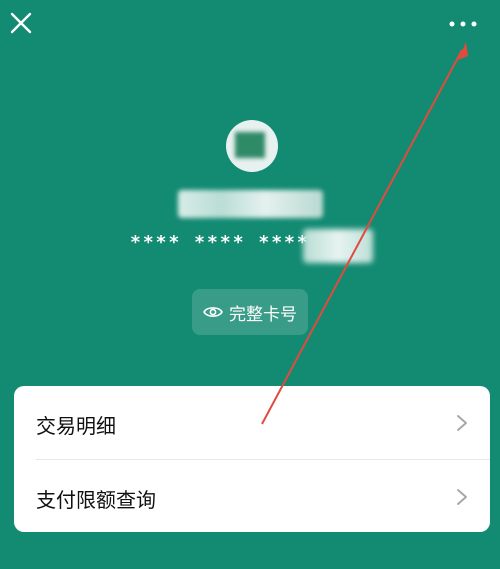  What do you see at coordinates (252, 496) in the screenshot?
I see `menu-item-payment-limit-query: 支付限额查询` at bounding box center [252, 496].